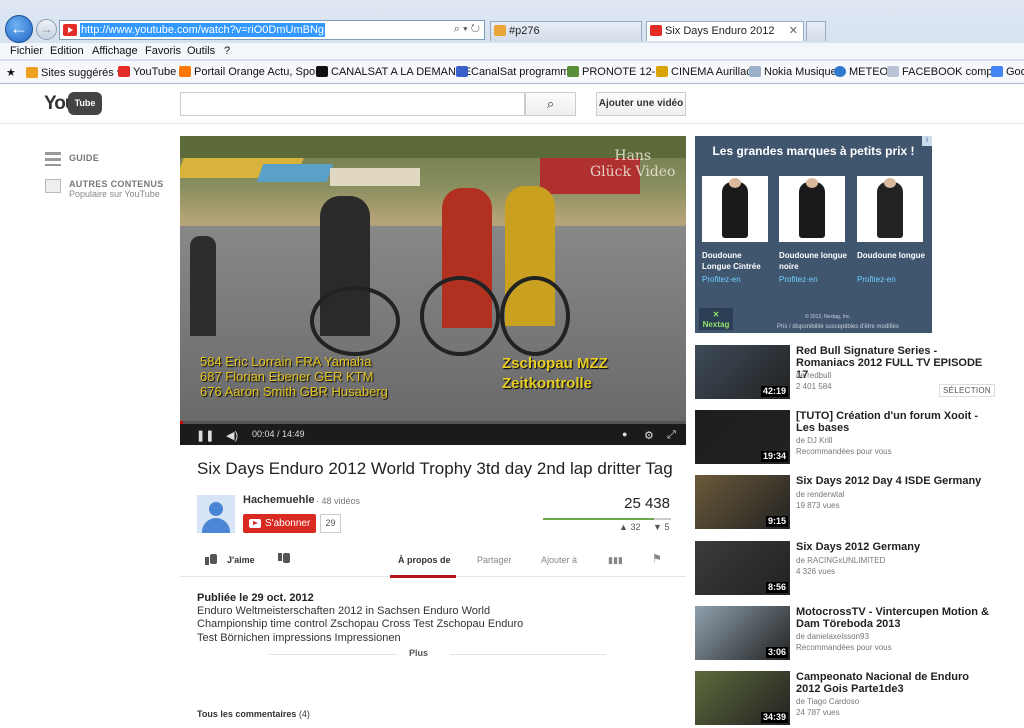 This screenshot has height=728, width=1024. Describe the element at coordinates (814, 261) in the screenshot. I see `ad-product-name: Doudoune longue noire` at that location.